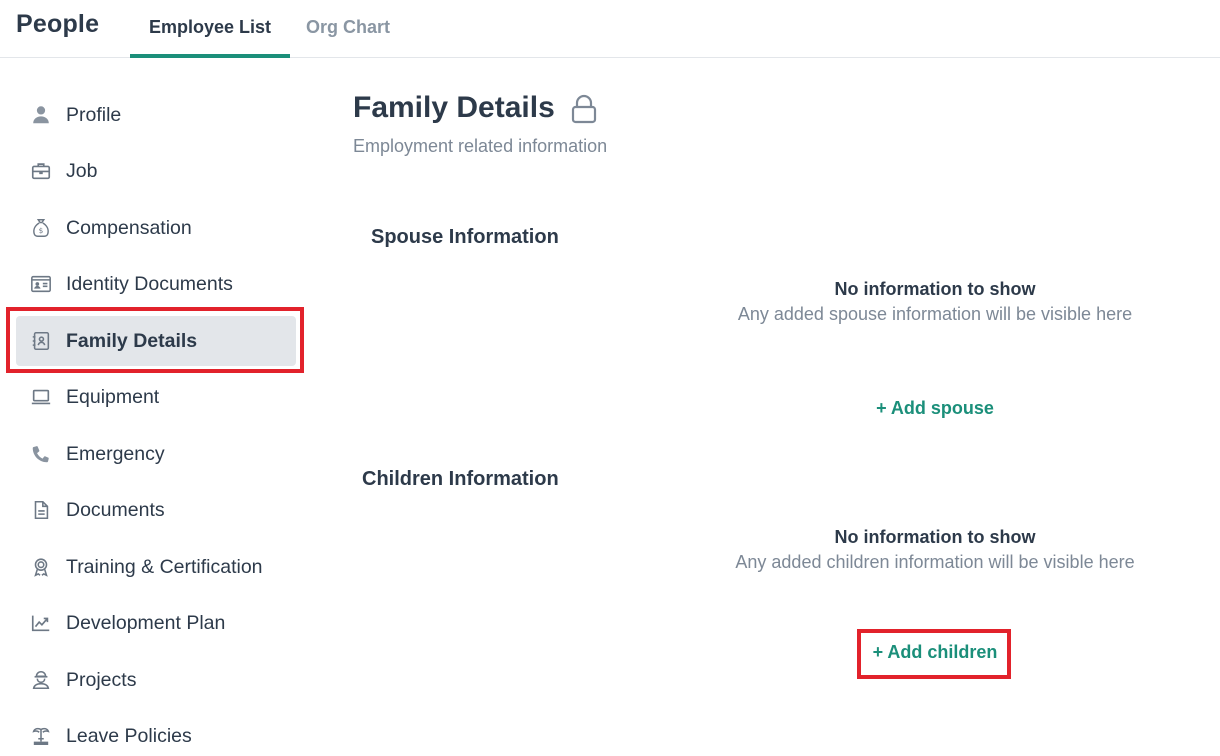 The width and height of the screenshot is (1220, 756). Describe the element at coordinates (146, 622) in the screenshot. I see `sidebar-item-label: Development Plan` at that location.